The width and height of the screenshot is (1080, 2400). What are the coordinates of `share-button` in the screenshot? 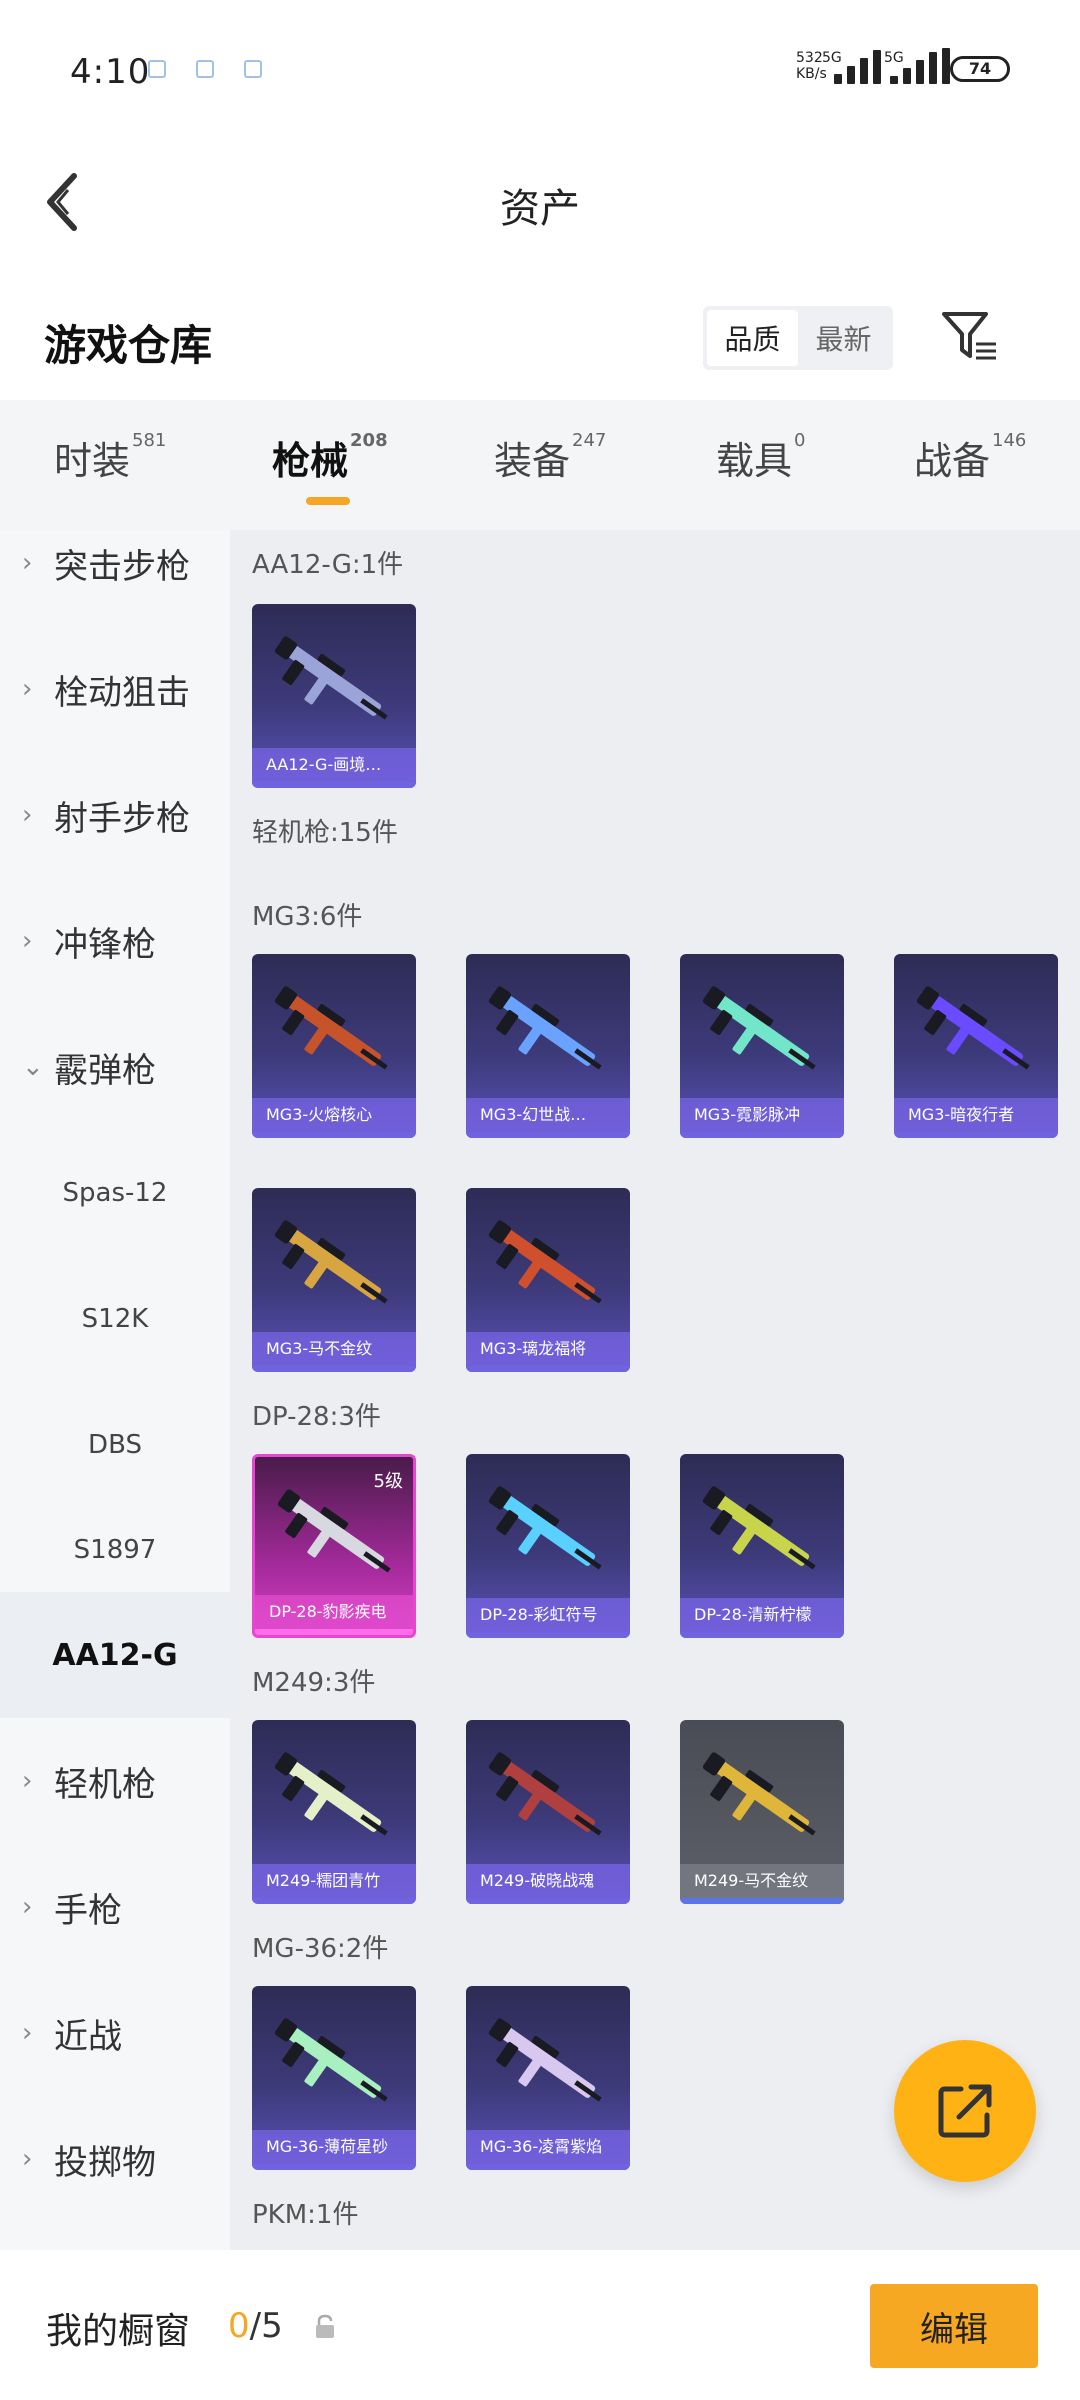 It's located at (965, 2111).